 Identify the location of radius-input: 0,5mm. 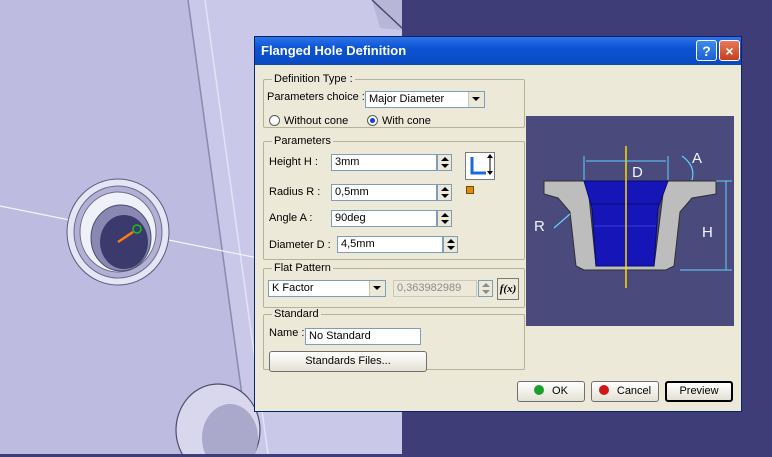
(384, 192).